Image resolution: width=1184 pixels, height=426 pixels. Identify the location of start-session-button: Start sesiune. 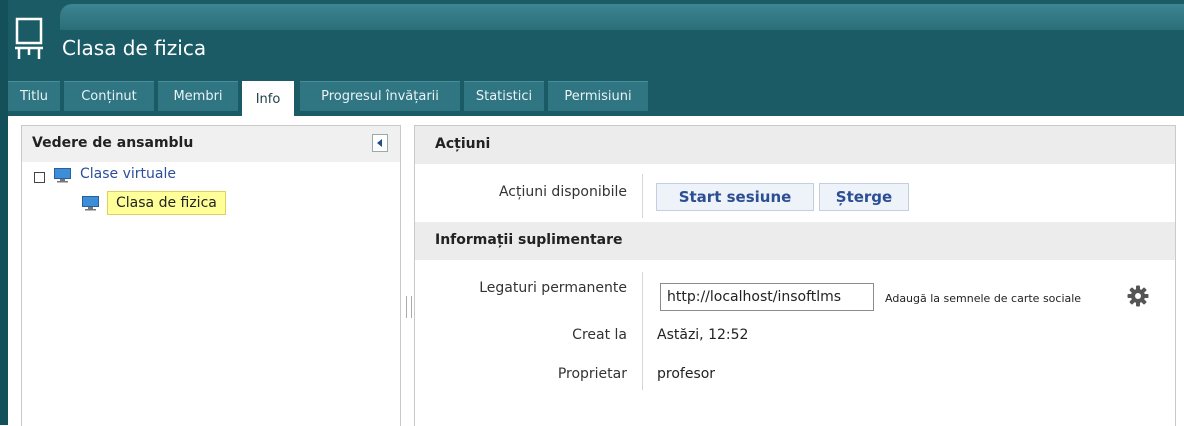
(735, 197).